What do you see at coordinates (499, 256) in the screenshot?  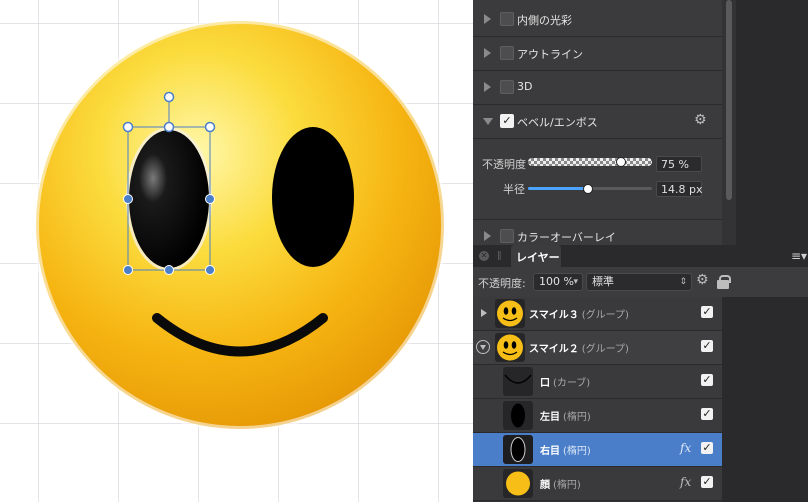 I see `grip-icon: ∥` at bounding box center [499, 256].